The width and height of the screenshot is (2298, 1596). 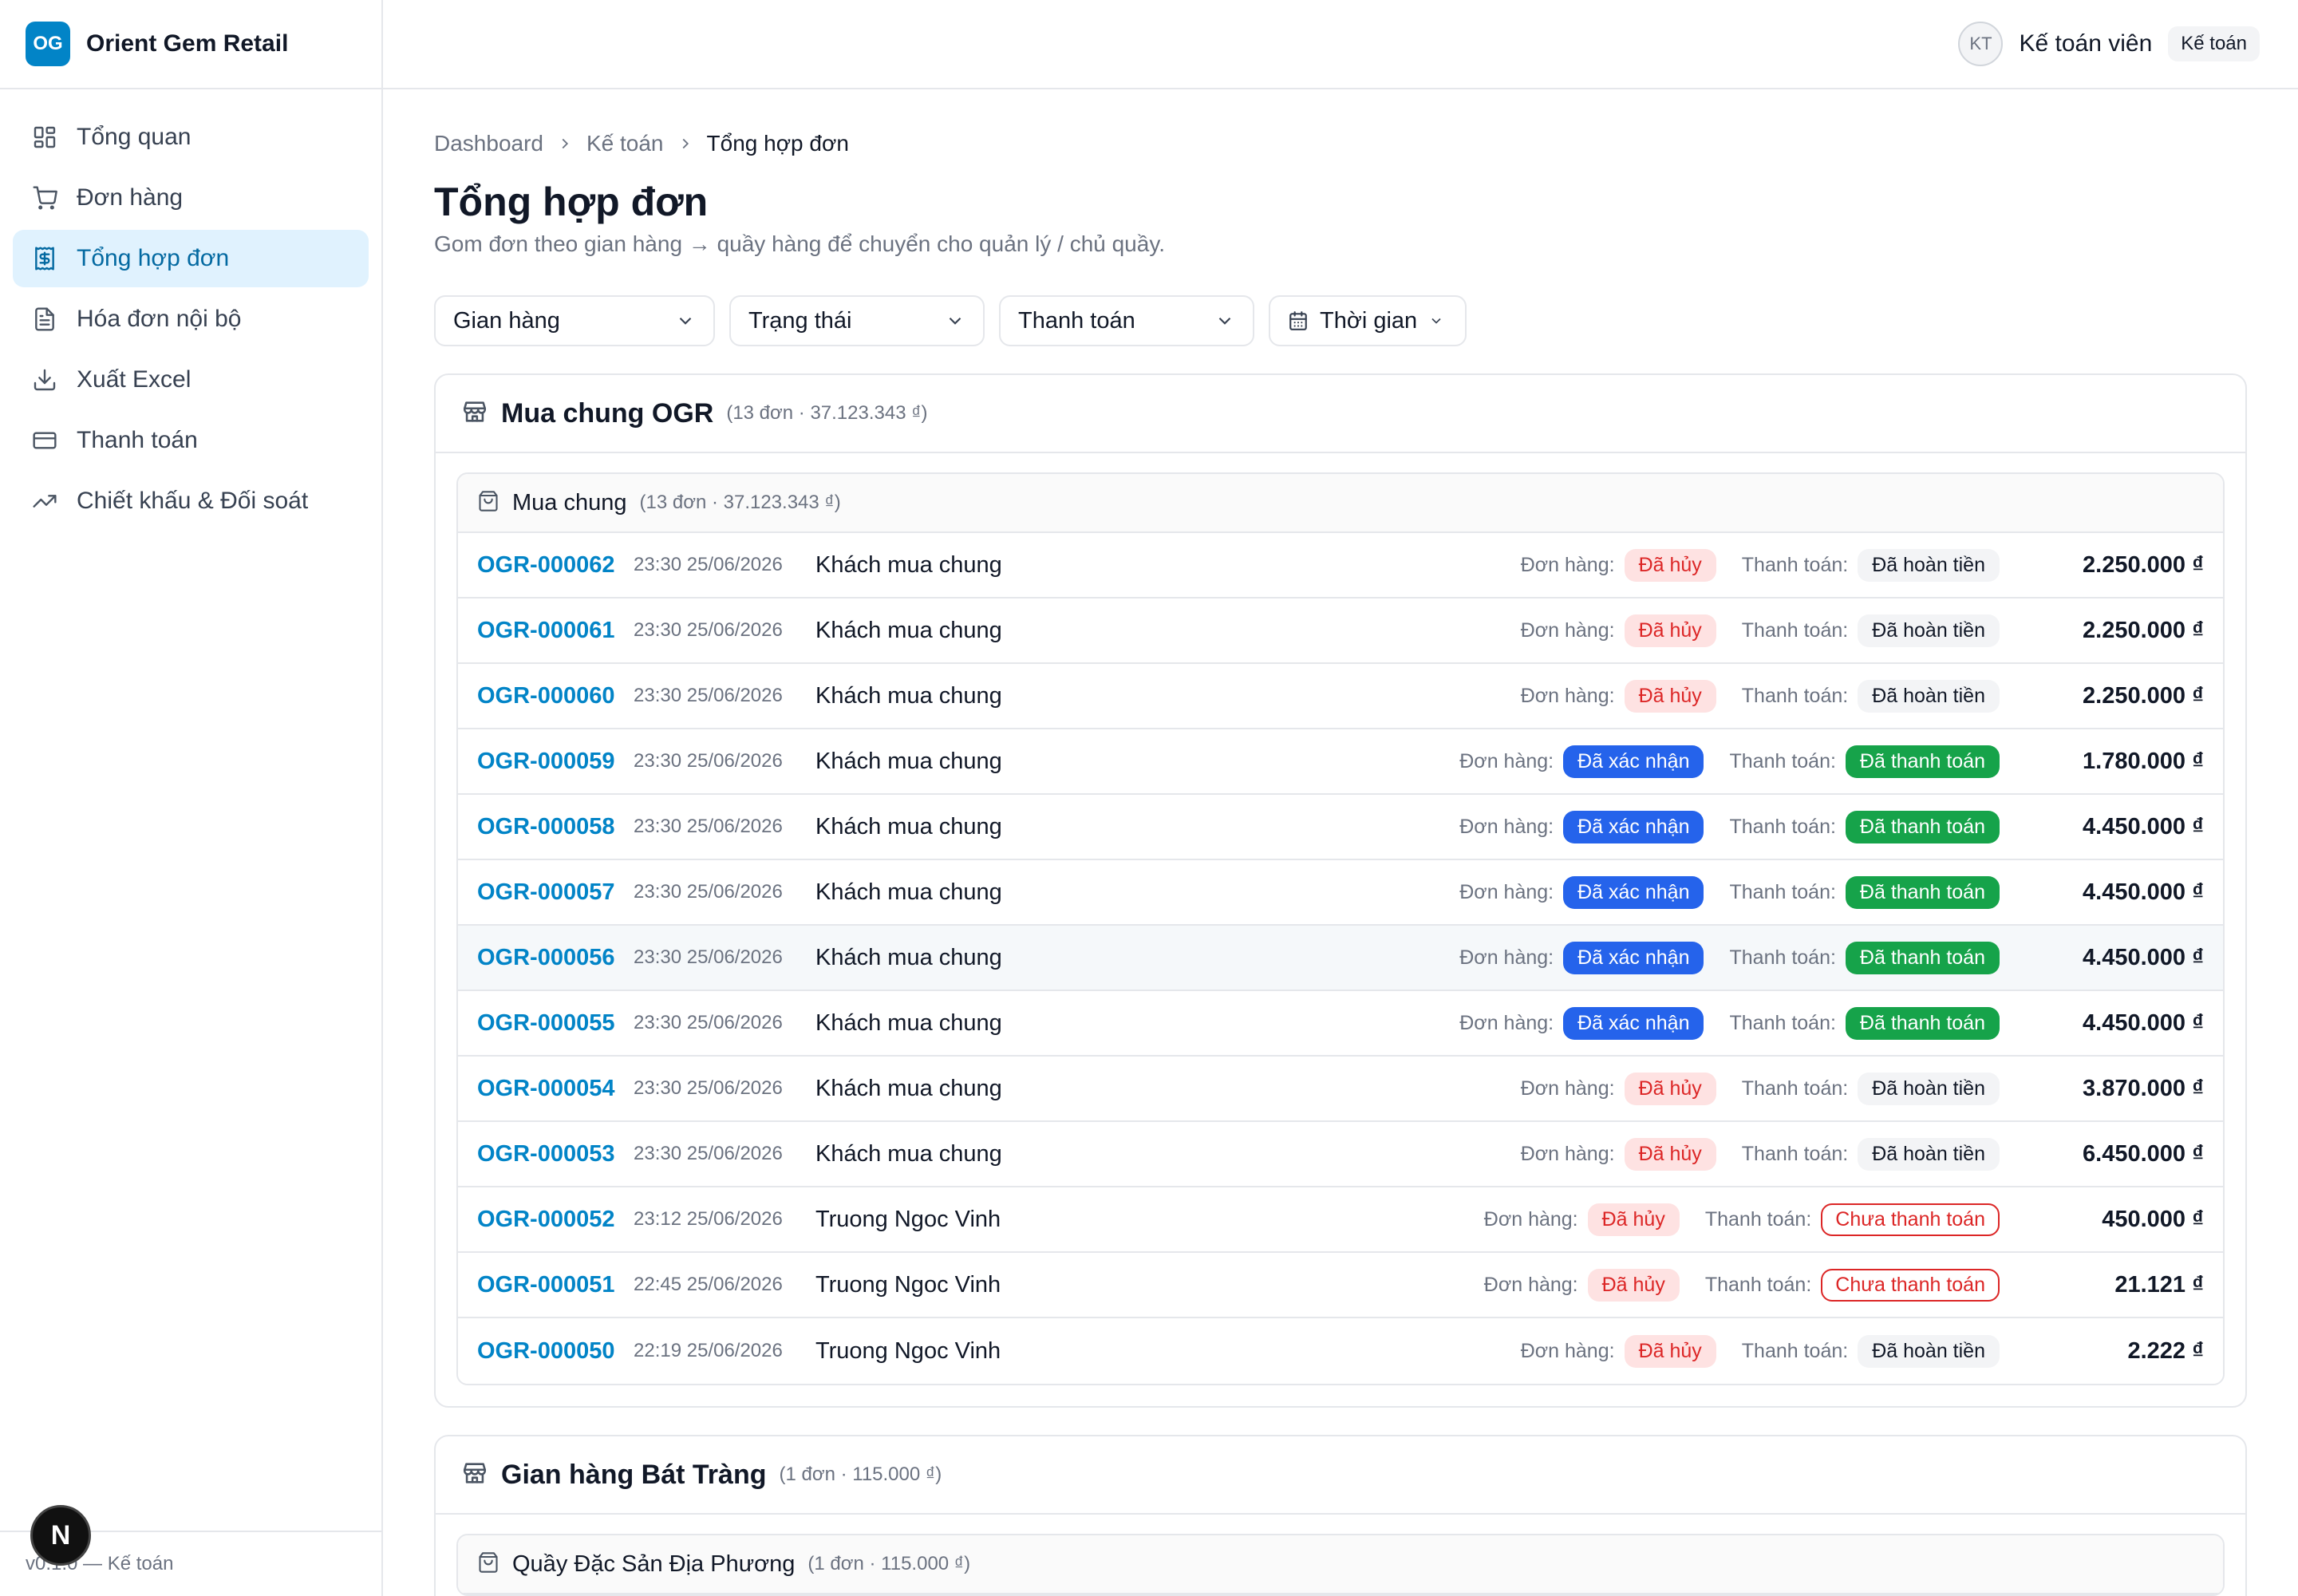 I want to click on counter-group-header: Mua chung (13 đơn · 37.123.343 ₫), so click(x=1340, y=504).